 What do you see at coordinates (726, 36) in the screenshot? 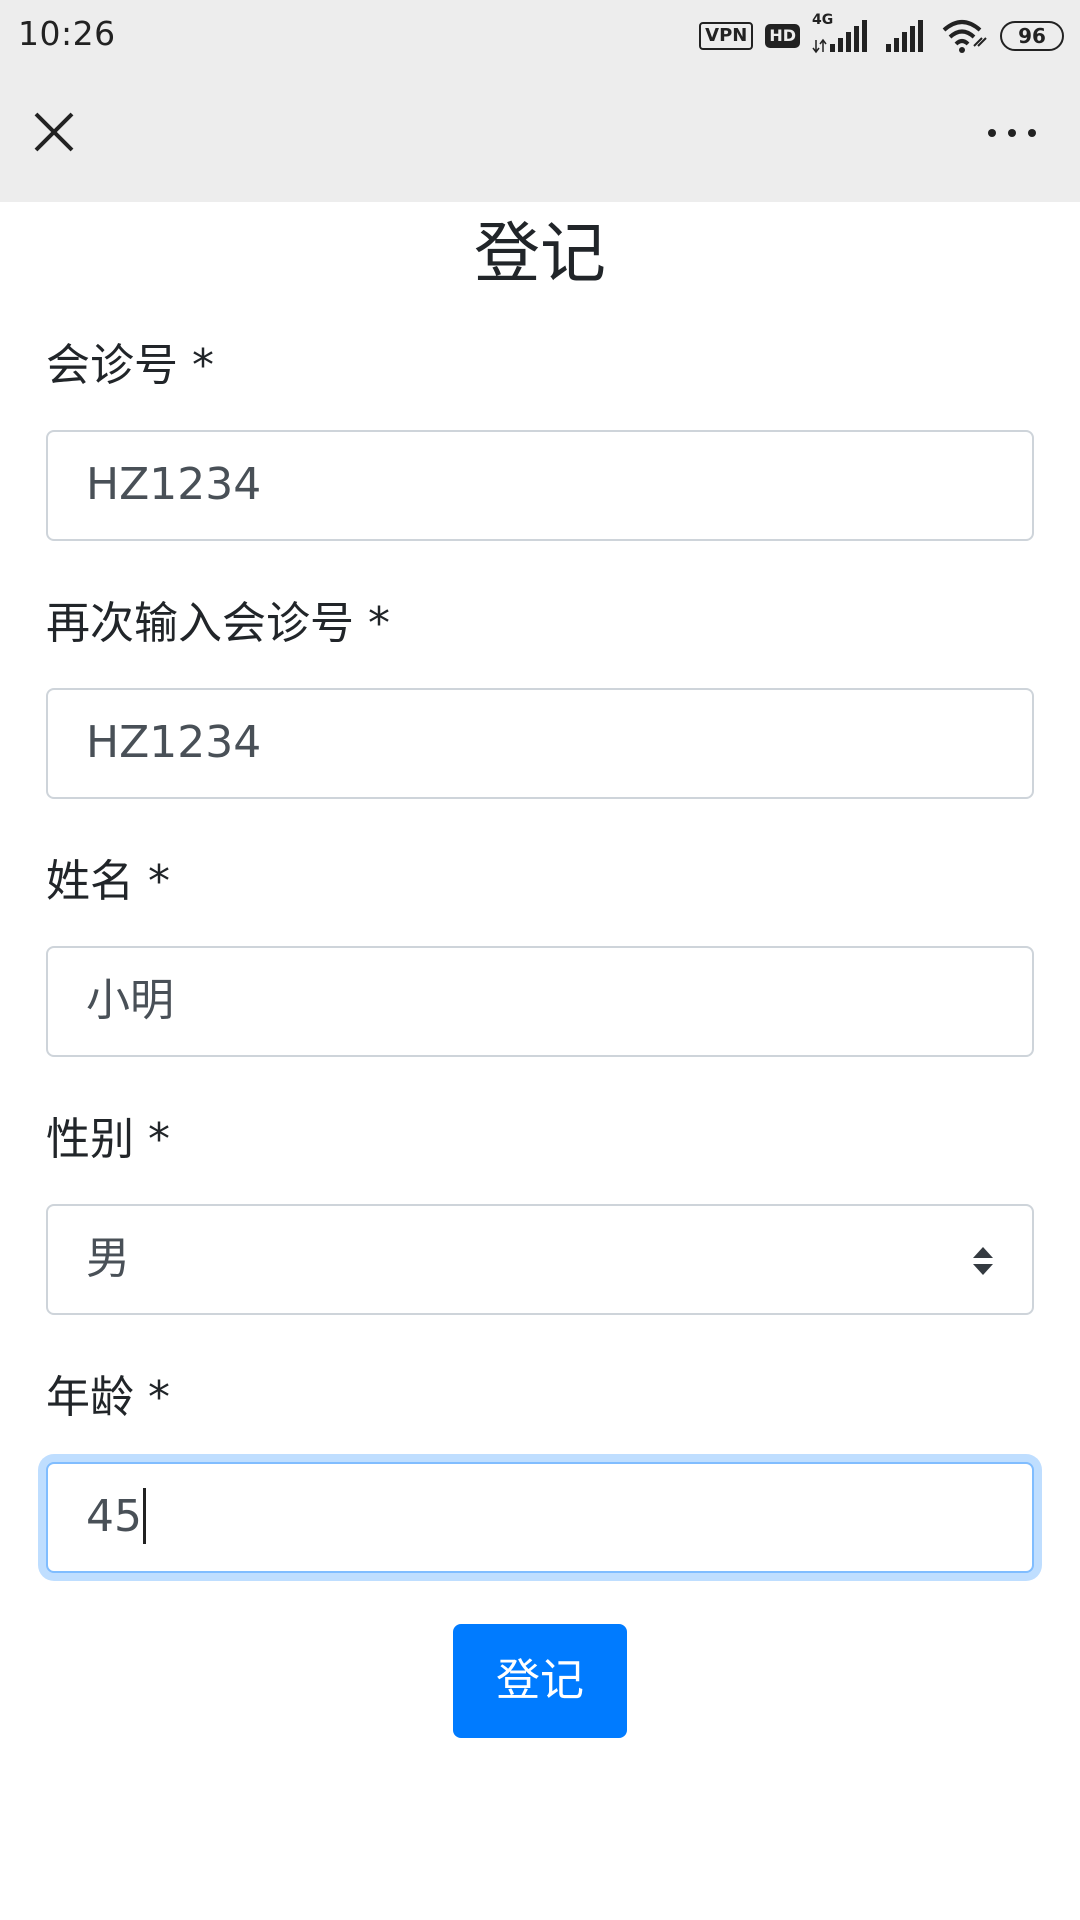
I see `vpn-badge: VPN` at bounding box center [726, 36].